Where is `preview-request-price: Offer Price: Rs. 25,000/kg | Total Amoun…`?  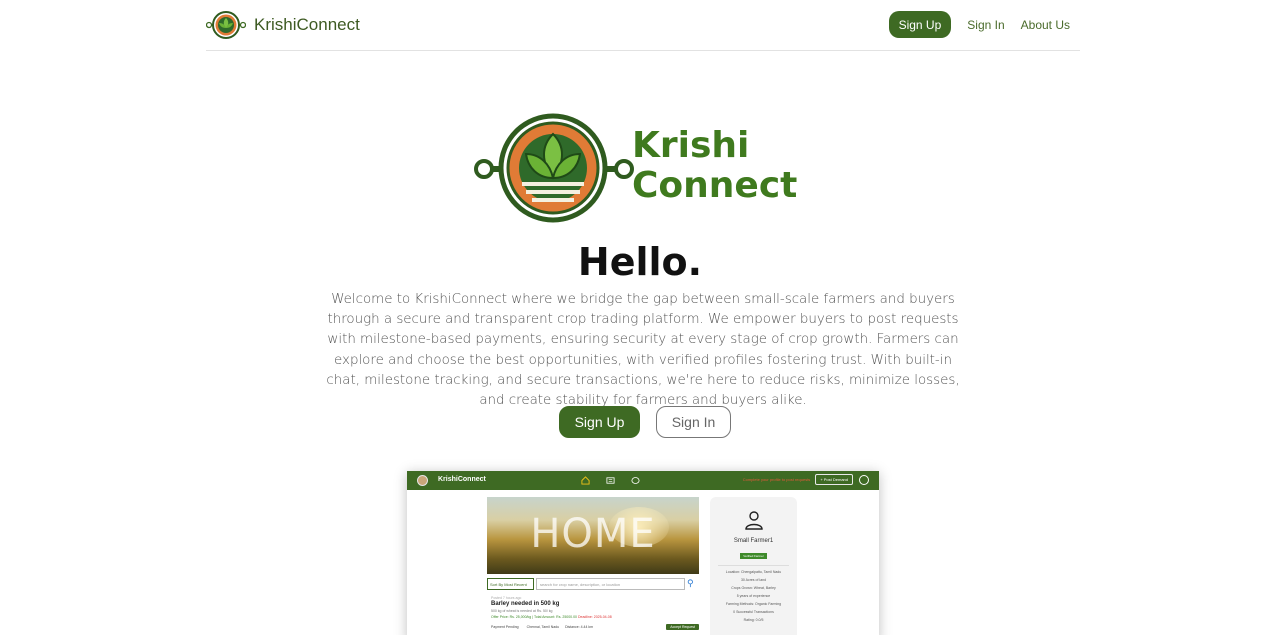 preview-request-price: Offer Price: Rs. 25,000/kg | Total Amoun… is located at coordinates (595, 617).